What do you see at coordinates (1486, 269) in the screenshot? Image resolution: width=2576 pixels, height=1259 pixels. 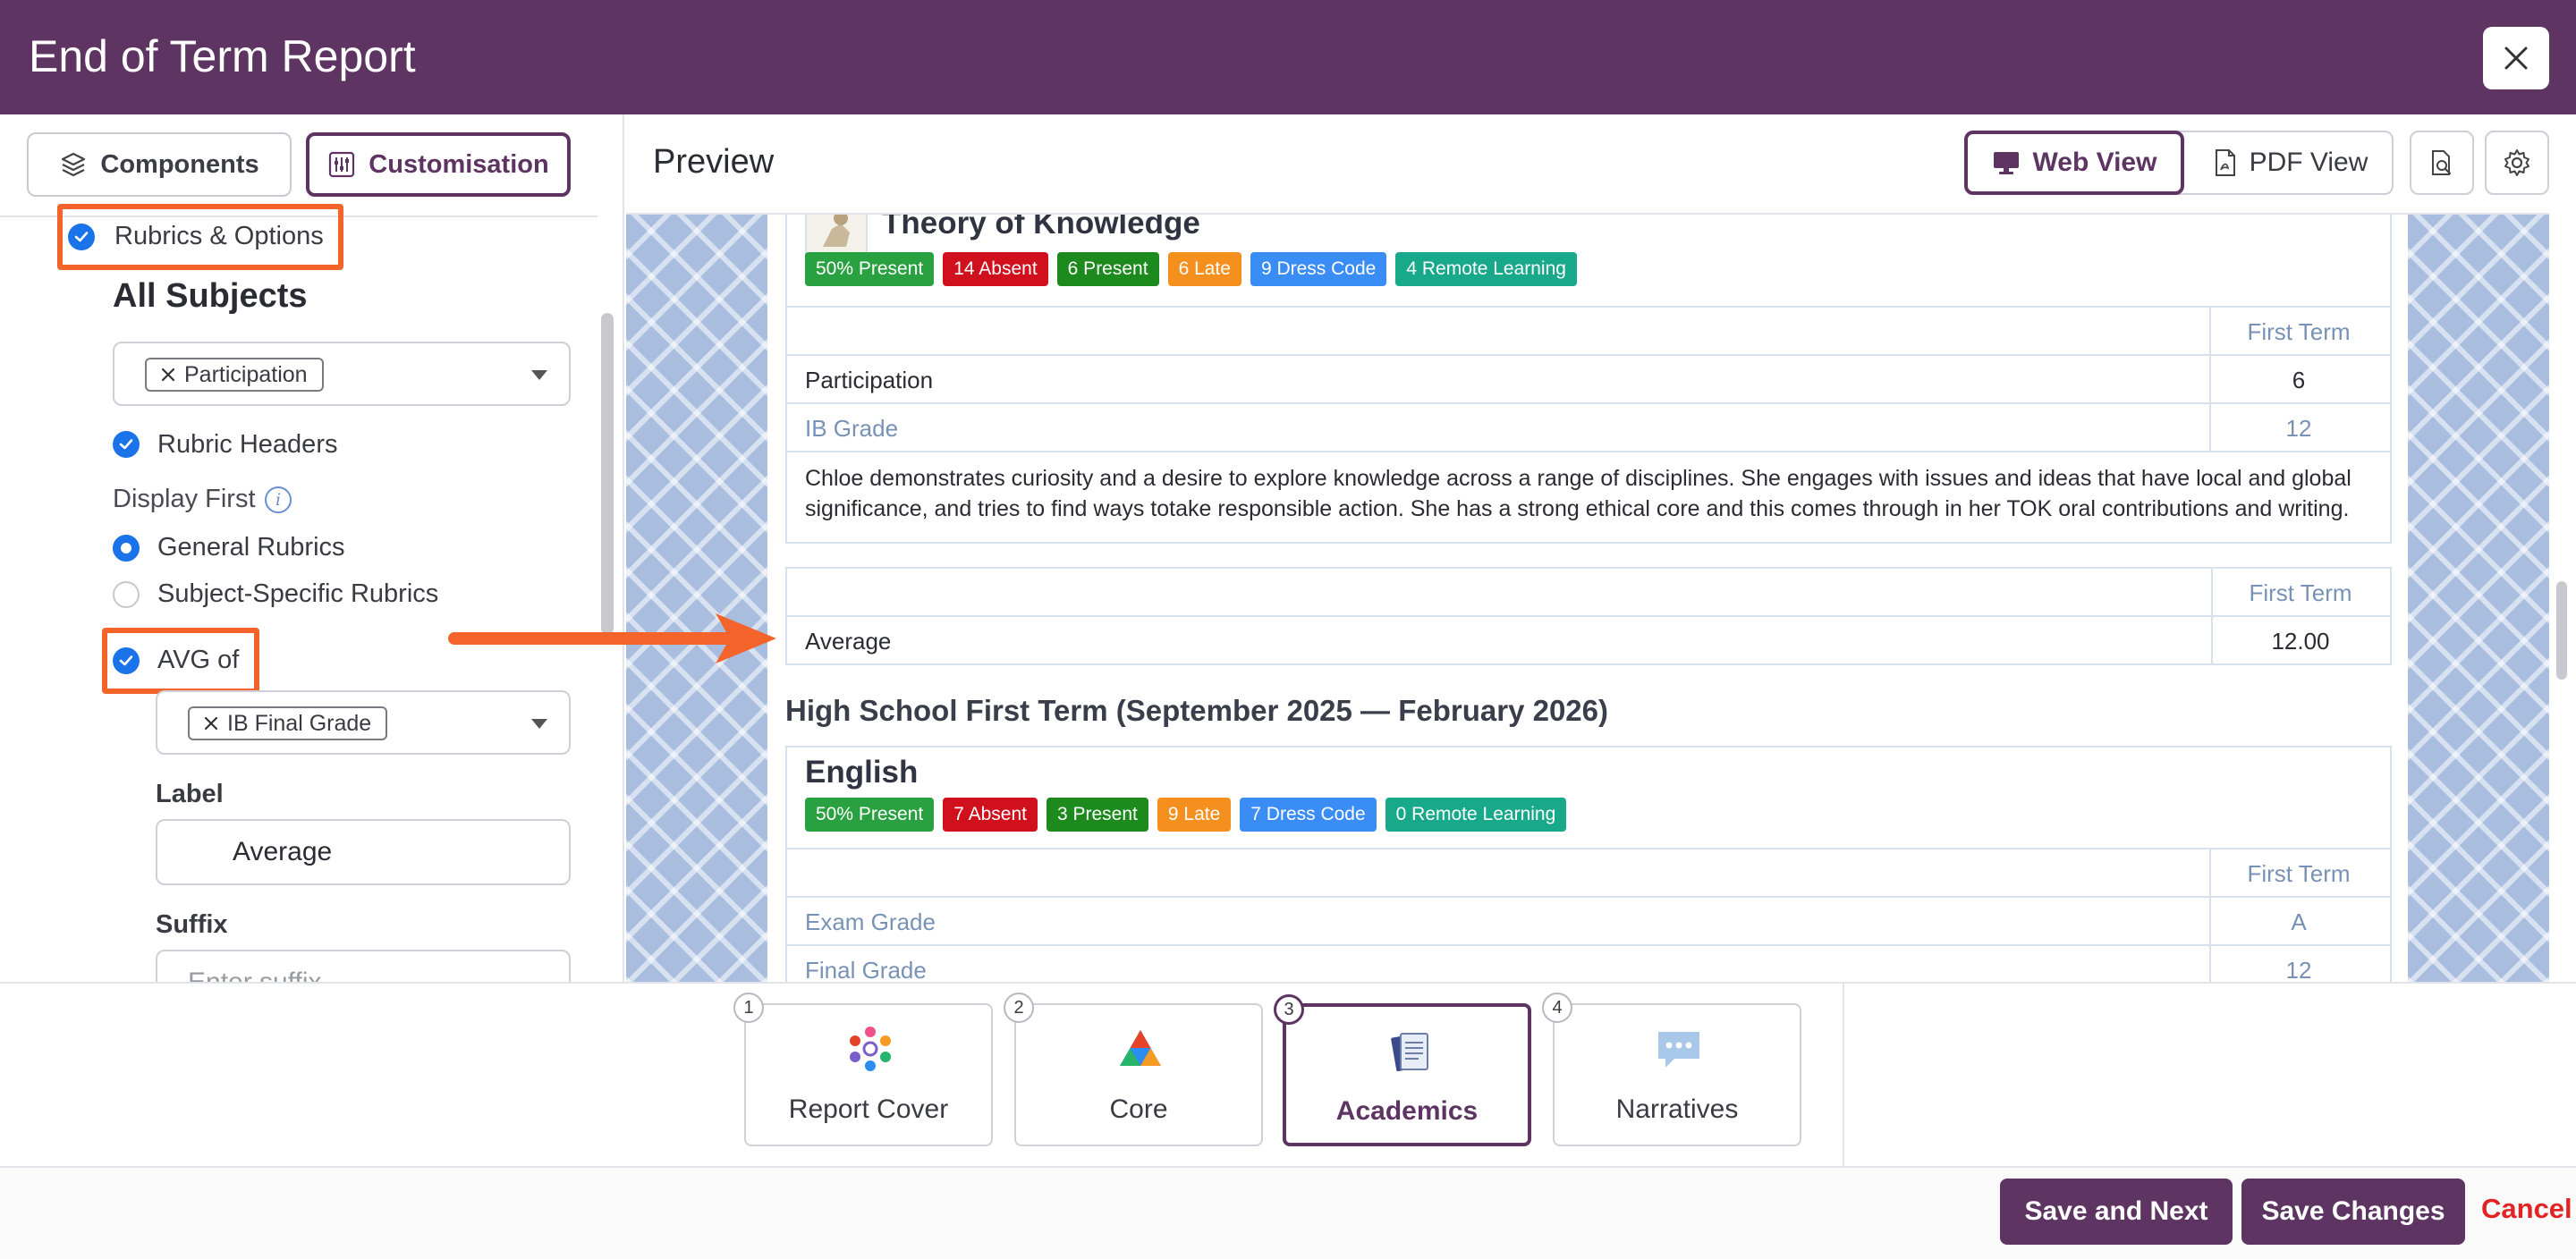 I see `badge-remote-learning: 4 Remote Learning` at bounding box center [1486, 269].